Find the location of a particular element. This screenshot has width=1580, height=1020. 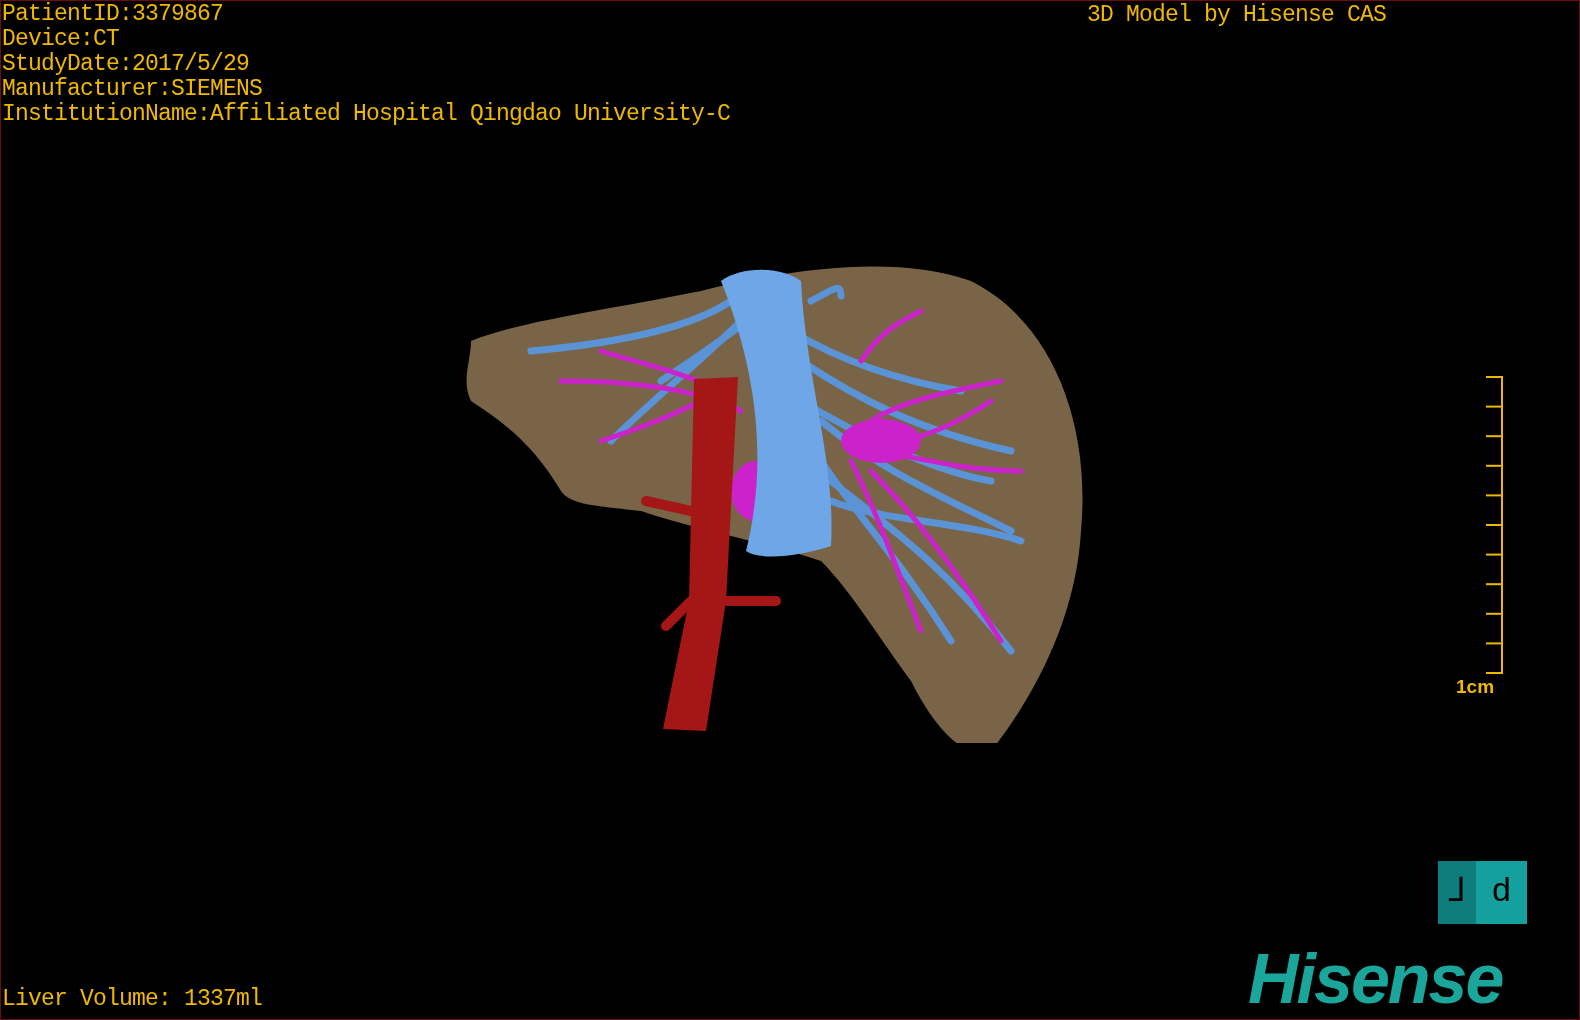

cube-face-label: d is located at coordinates (1501, 892).